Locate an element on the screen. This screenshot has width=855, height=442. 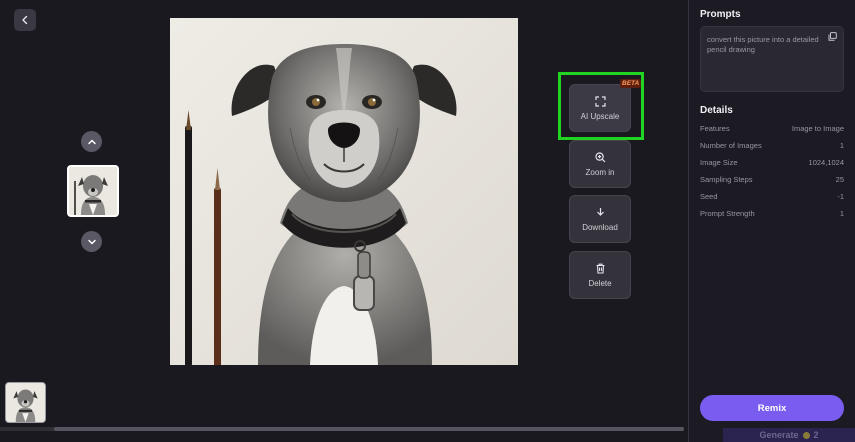
detail-row: Number of Images 1 is located at coordinates (772, 145).